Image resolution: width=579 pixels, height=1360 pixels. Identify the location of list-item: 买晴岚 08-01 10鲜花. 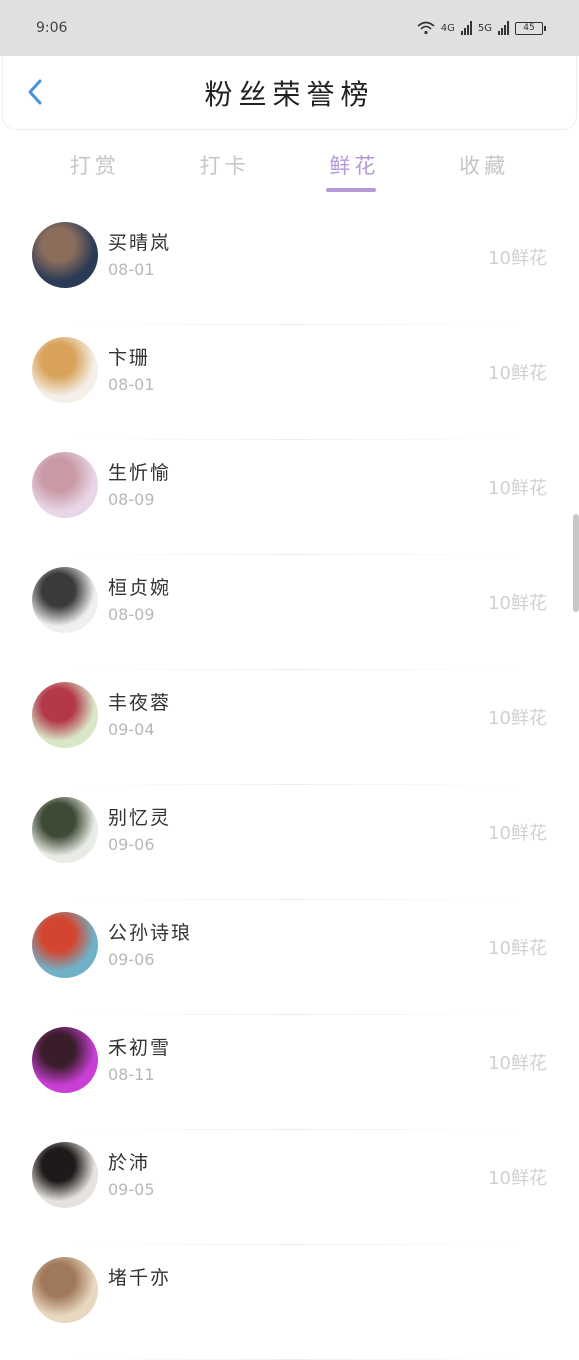
(289, 267).